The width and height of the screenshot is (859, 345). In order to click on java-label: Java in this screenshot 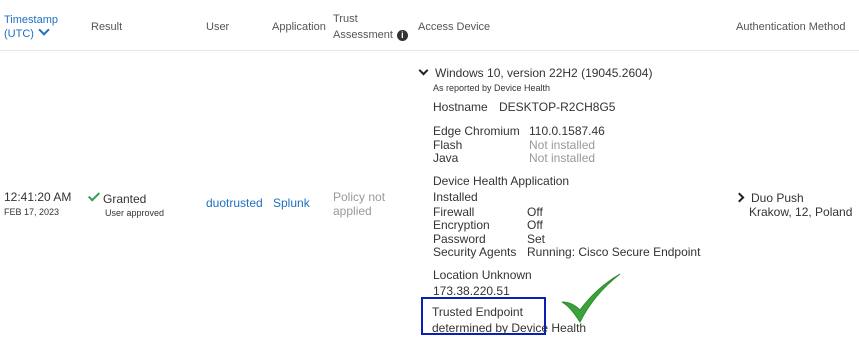, I will do `click(446, 158)`.